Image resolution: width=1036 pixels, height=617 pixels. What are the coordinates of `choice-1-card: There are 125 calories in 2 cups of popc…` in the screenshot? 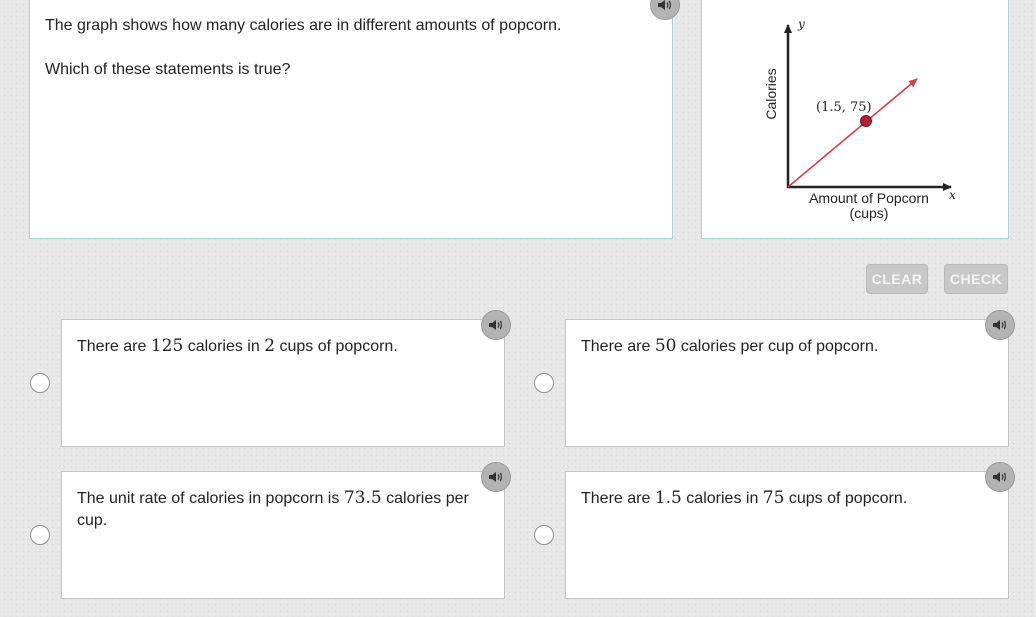 It's located at (286, 378).